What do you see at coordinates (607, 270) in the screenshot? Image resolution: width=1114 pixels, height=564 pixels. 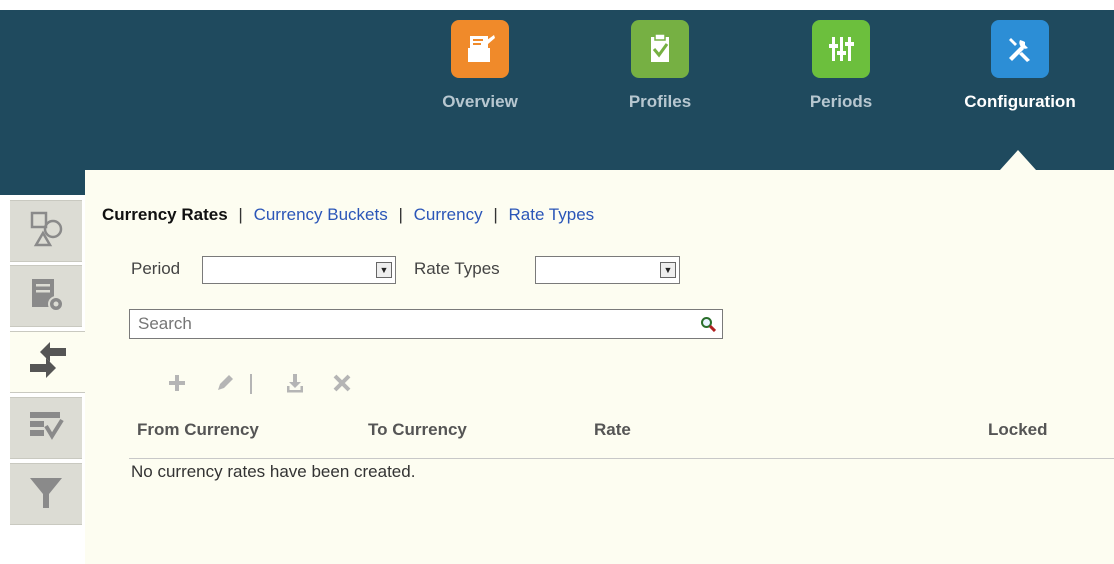 I see `rate-types-select: ▼` at bounding box center [607, 270].